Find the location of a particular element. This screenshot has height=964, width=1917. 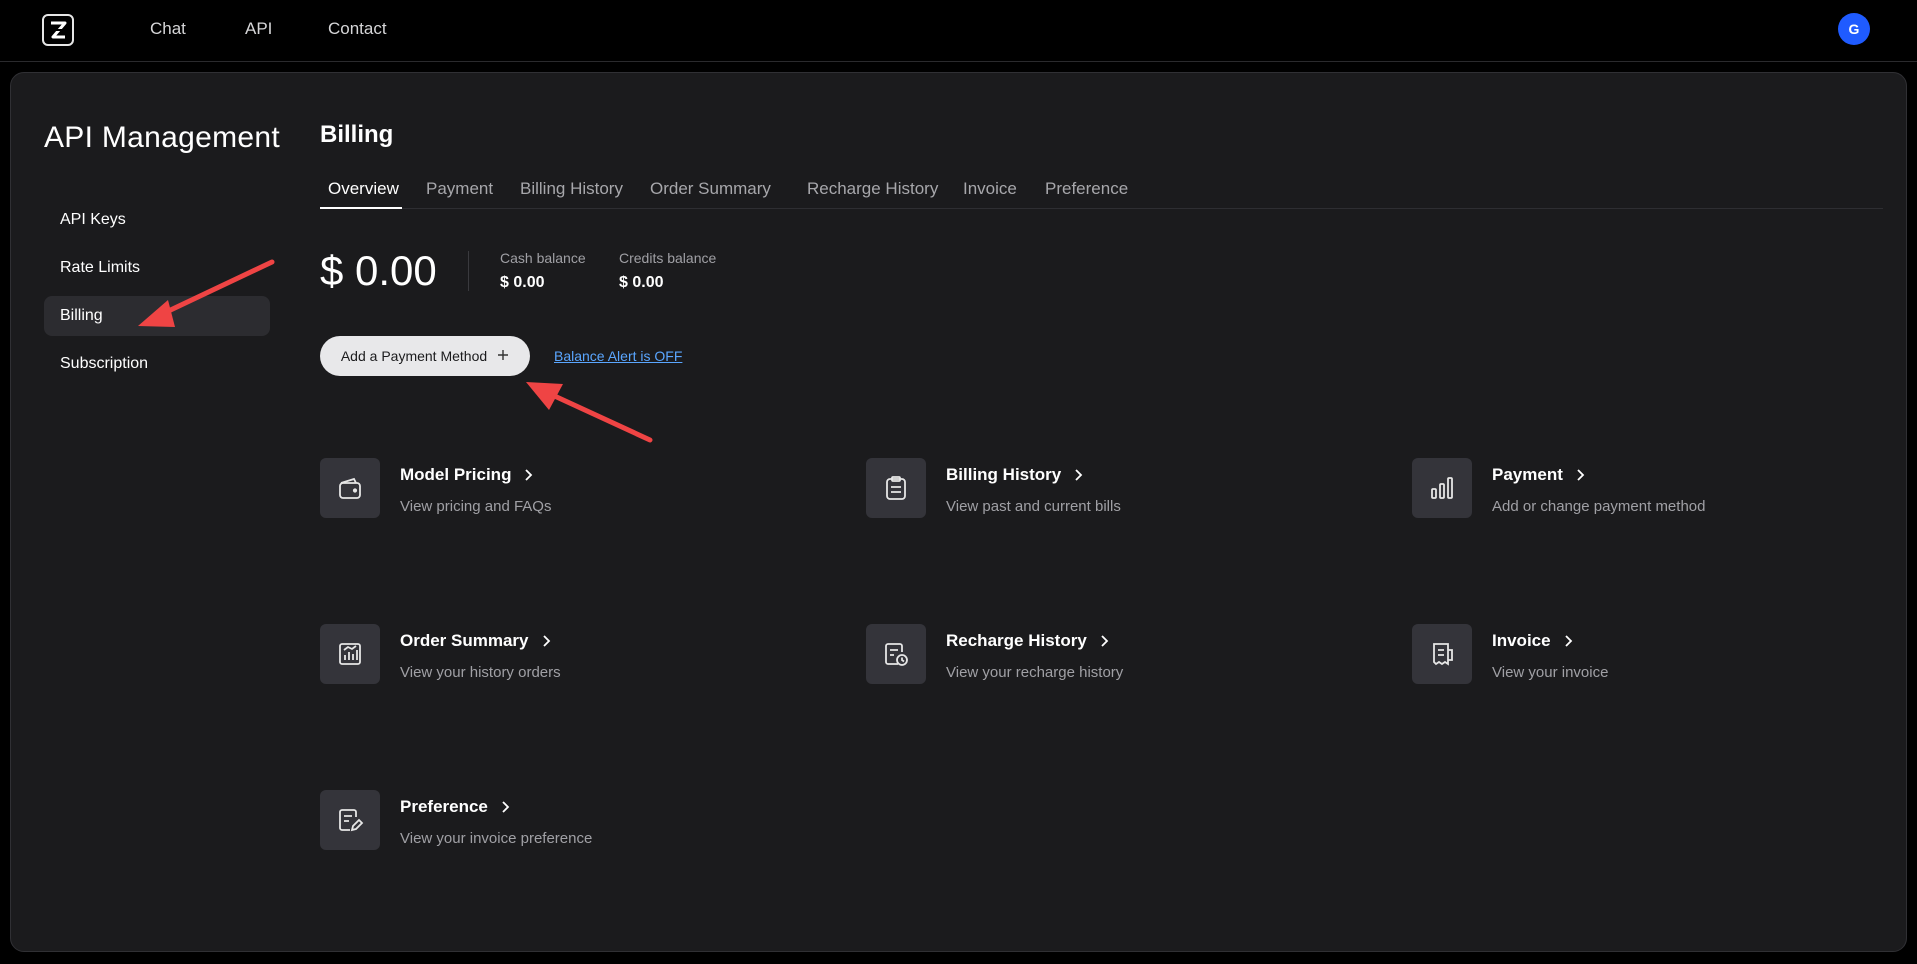

arrow-to-payment-button-icon is located at coordinates (589, 412).